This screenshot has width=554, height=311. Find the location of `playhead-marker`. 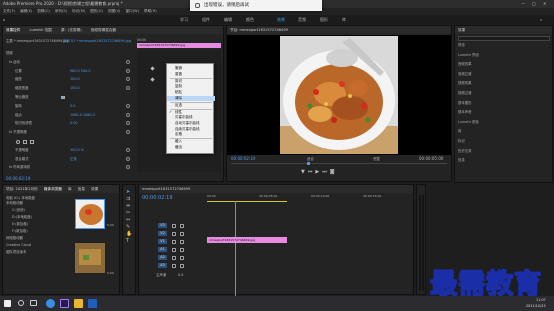

playhead-marker is located at coordinates (308, 163).